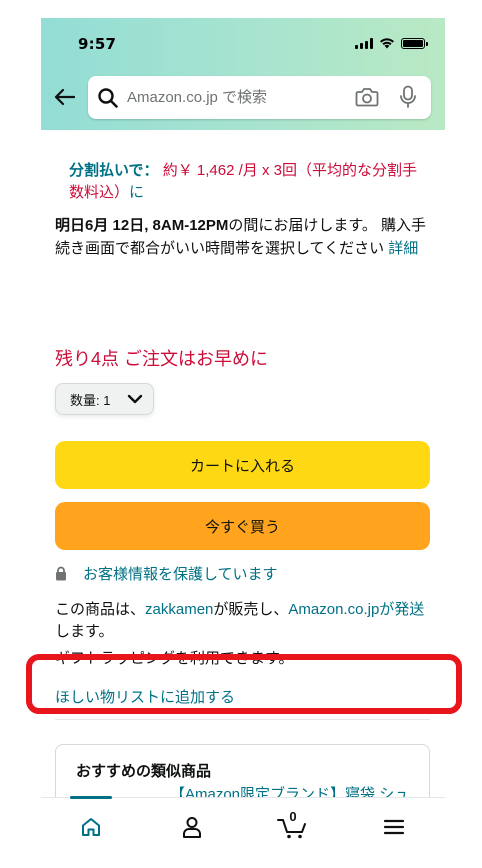 Image resolution: width=482 pixels, height=868 pixels. What do you see at coordinates (408, 97) in the screenshot?
I see `microphone-icon` at bounding box center [408, 97].